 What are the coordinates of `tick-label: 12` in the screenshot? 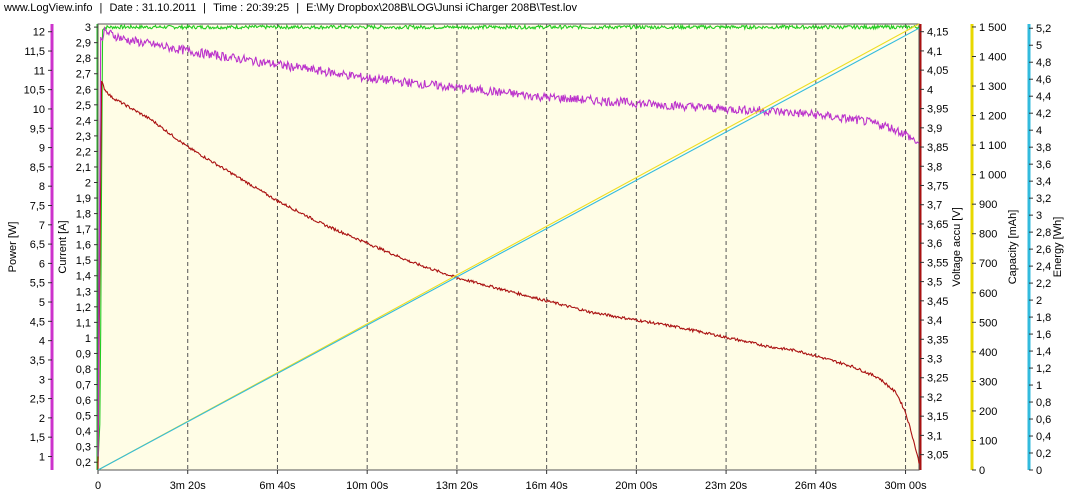 It's located at (39, 33).